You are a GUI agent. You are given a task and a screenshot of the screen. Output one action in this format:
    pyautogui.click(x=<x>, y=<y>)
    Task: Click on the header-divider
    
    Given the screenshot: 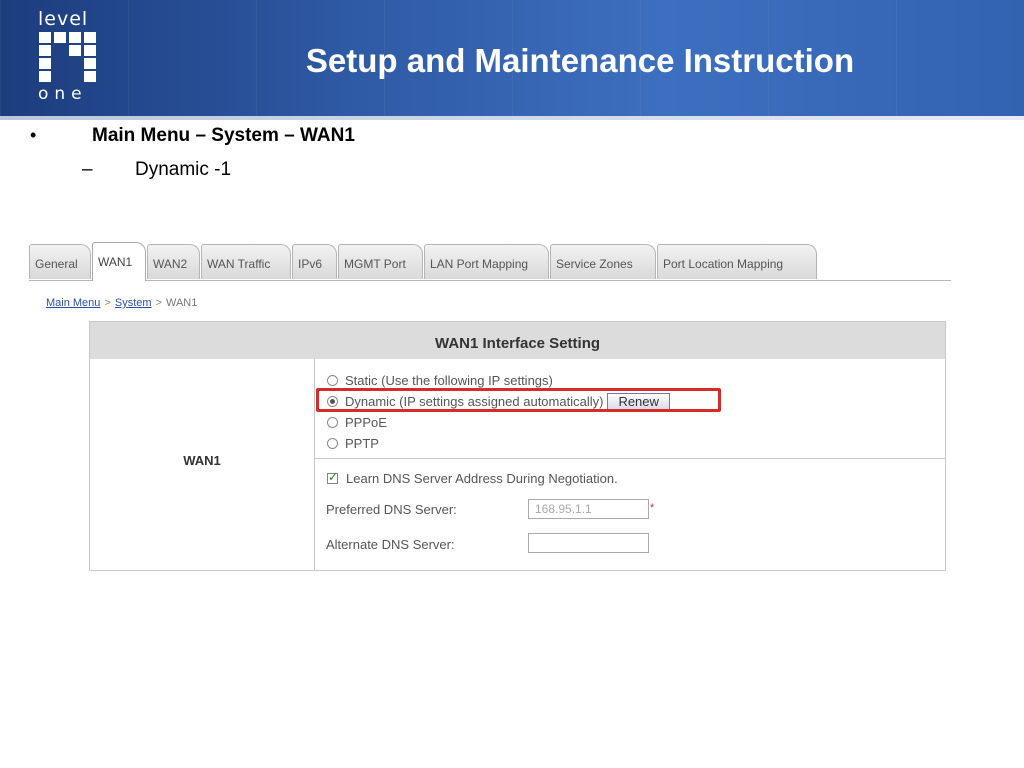 What is the action you would take?
    pyautogui.click(x=512, y=118)
    